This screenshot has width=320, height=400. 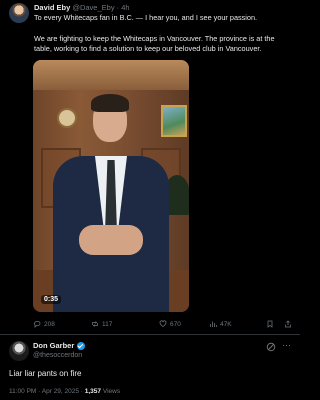 What do you see at coordinates (226, 324) in the screenshot?
I see `views-count: 47K` at bounding box center [226, 324].